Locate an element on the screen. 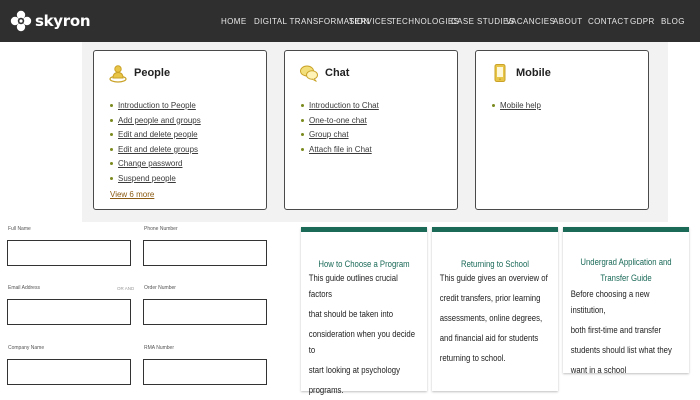 Image resolution: width=700 pixels, height=400 pixels. list-item: Edit and delete people is located at coordinates (155, 135).